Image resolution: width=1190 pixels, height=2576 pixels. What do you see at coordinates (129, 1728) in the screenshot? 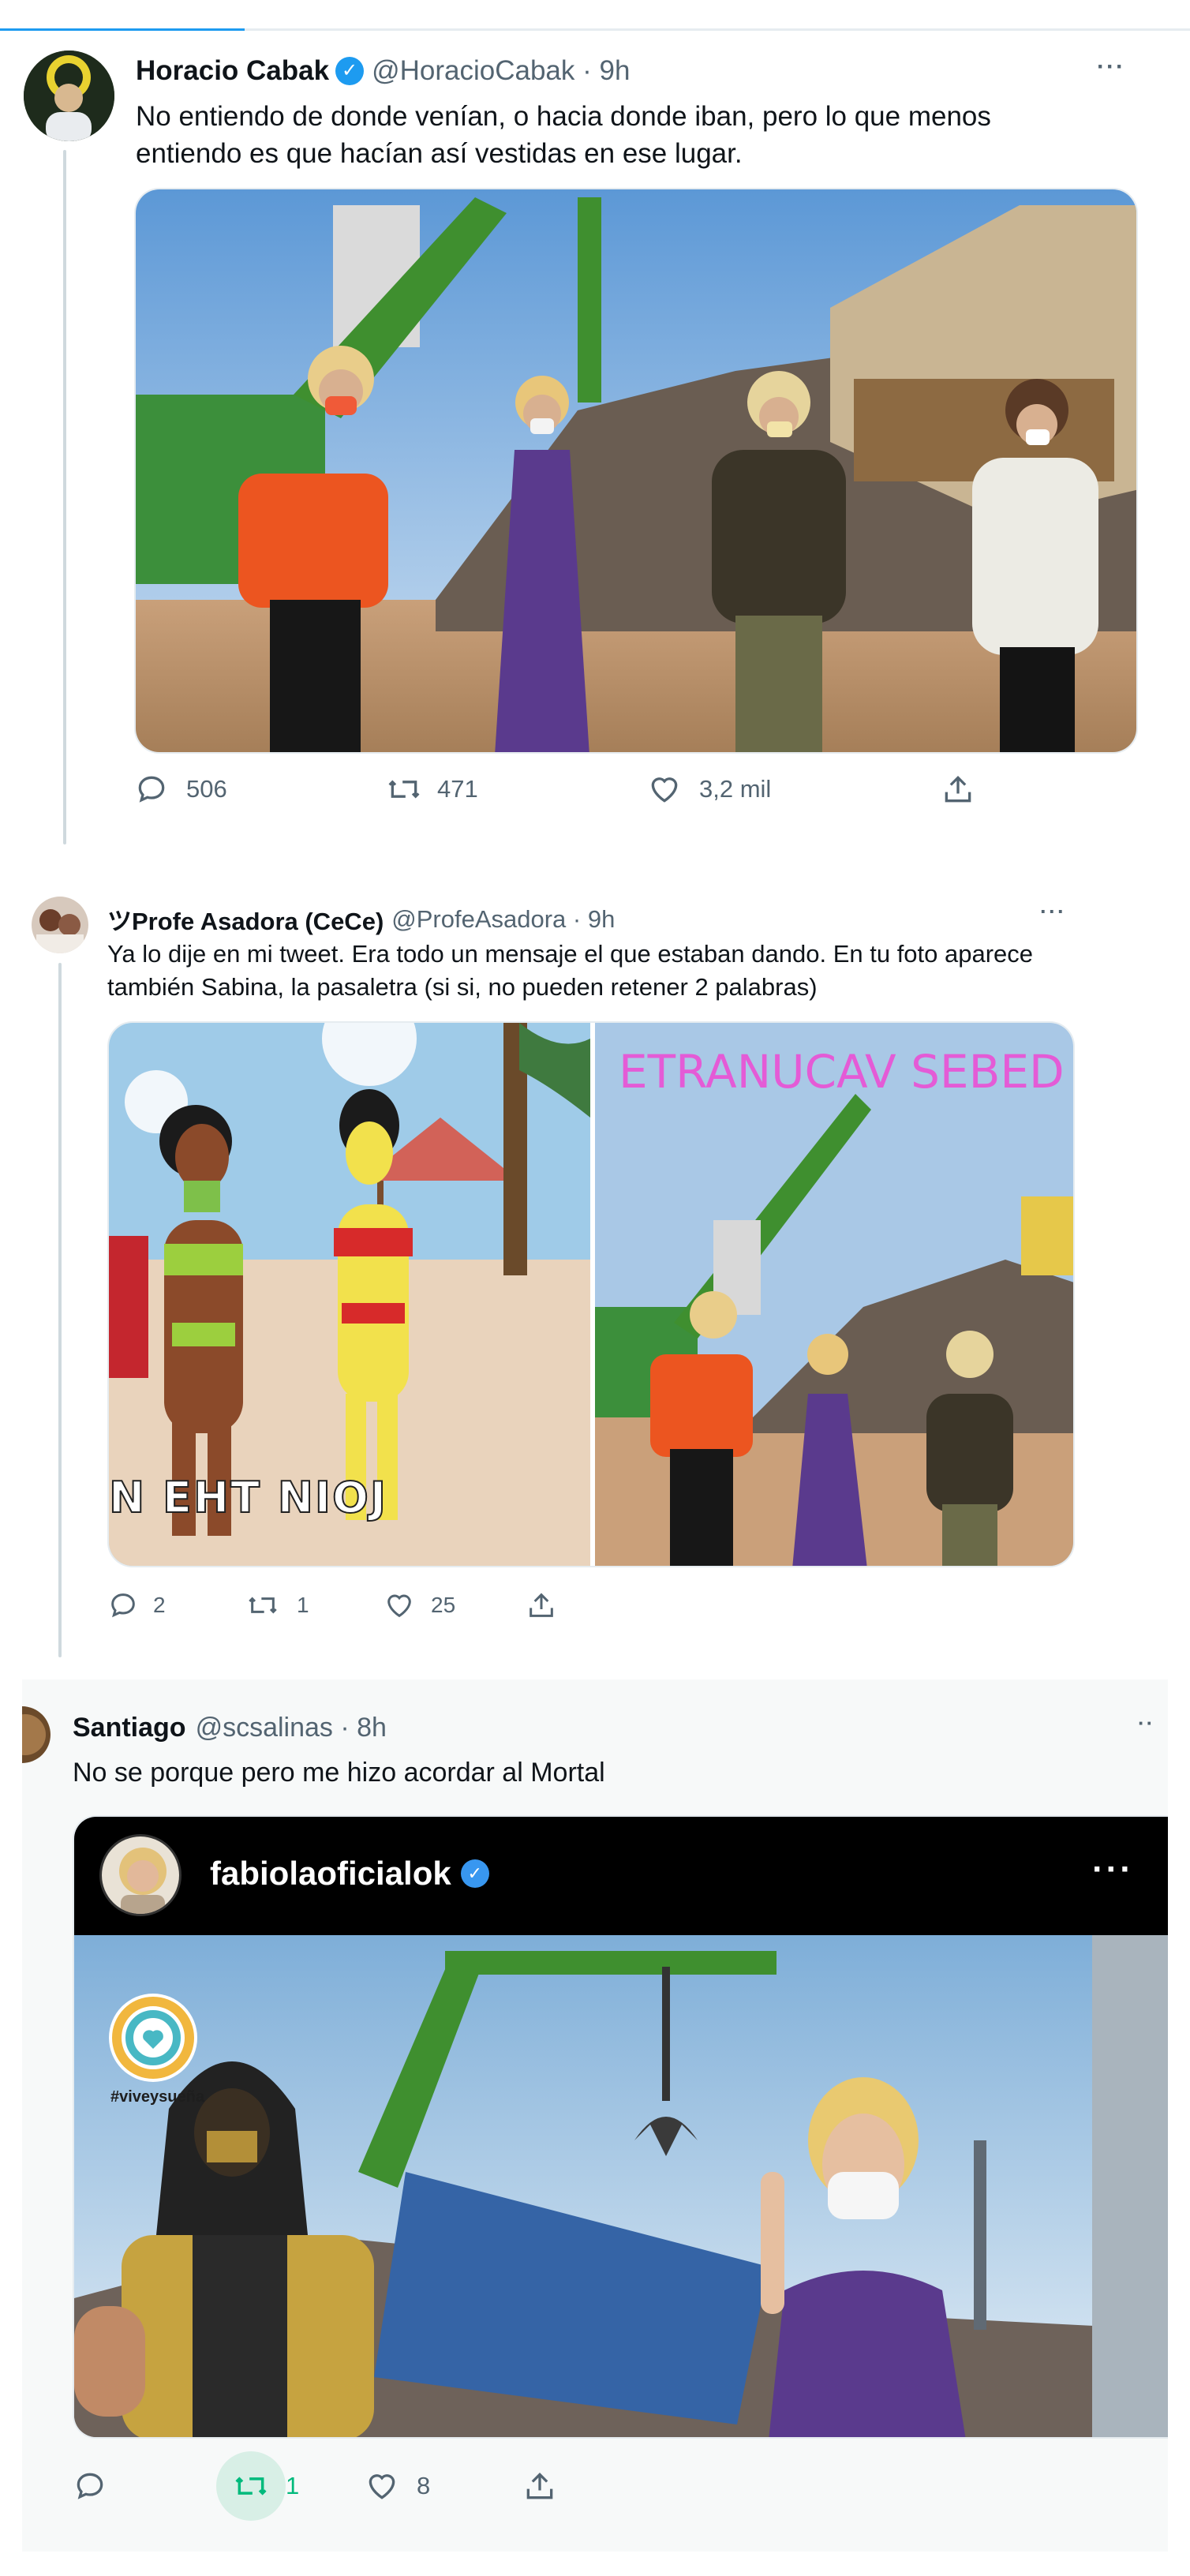
I see `author-name: Santiago` at bounding box center [129, 1728].